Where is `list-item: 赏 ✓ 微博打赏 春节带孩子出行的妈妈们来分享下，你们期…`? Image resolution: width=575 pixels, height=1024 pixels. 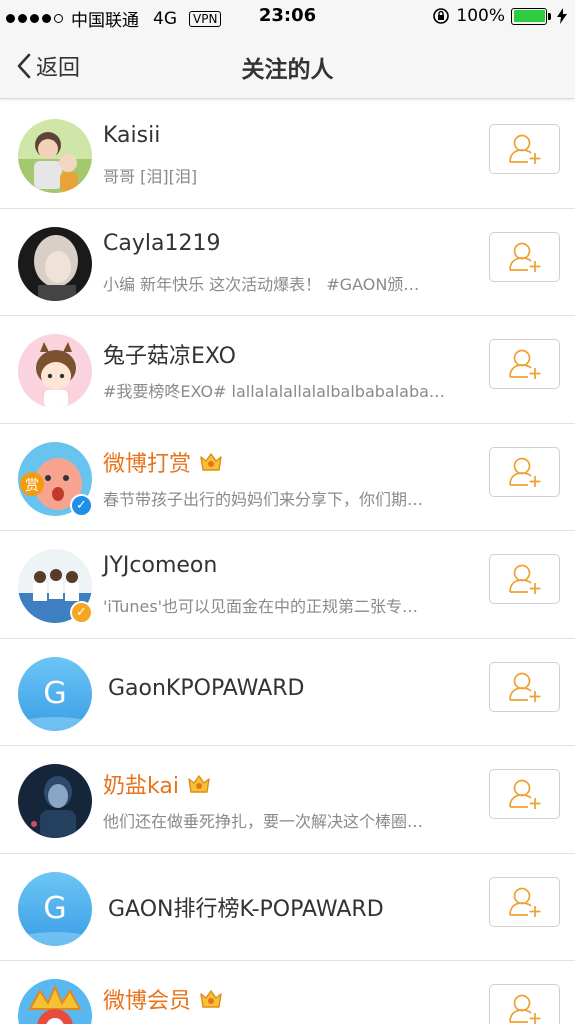
list-item: 赏 ✓ 微博打赏 春节带孩子出行的妈妈们来分享下，你们期… is located at coordinates (287, 477).